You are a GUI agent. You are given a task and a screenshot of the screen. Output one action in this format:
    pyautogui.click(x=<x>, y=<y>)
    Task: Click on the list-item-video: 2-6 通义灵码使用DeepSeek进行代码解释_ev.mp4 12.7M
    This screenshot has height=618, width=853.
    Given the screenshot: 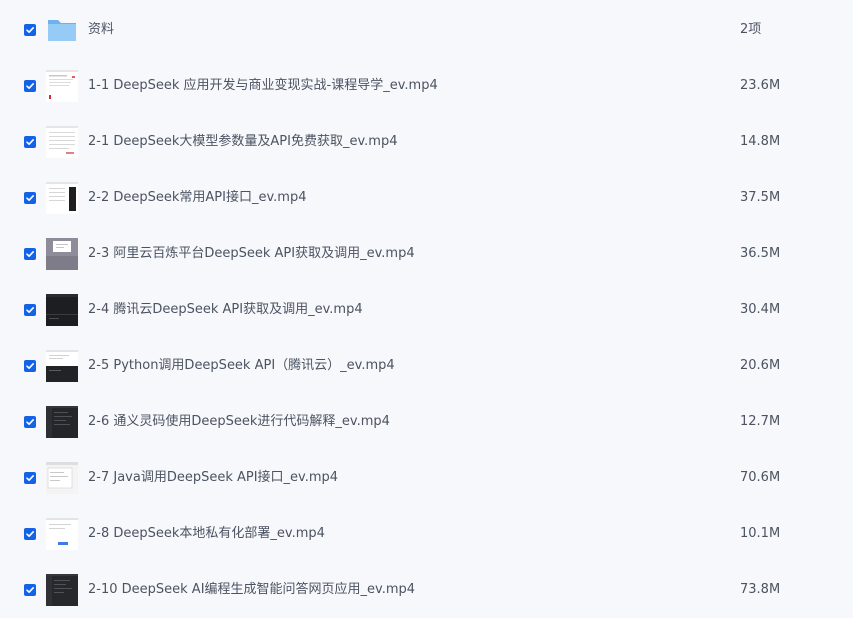 What is the action you would take?
    pyautogui.click(x=426, y=422)
    